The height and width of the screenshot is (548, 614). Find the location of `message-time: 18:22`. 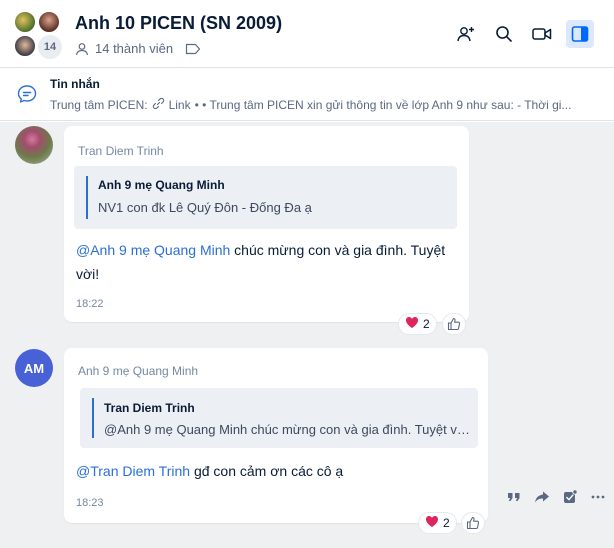

message-time: 18:22 is located at coordinates (90, 304).